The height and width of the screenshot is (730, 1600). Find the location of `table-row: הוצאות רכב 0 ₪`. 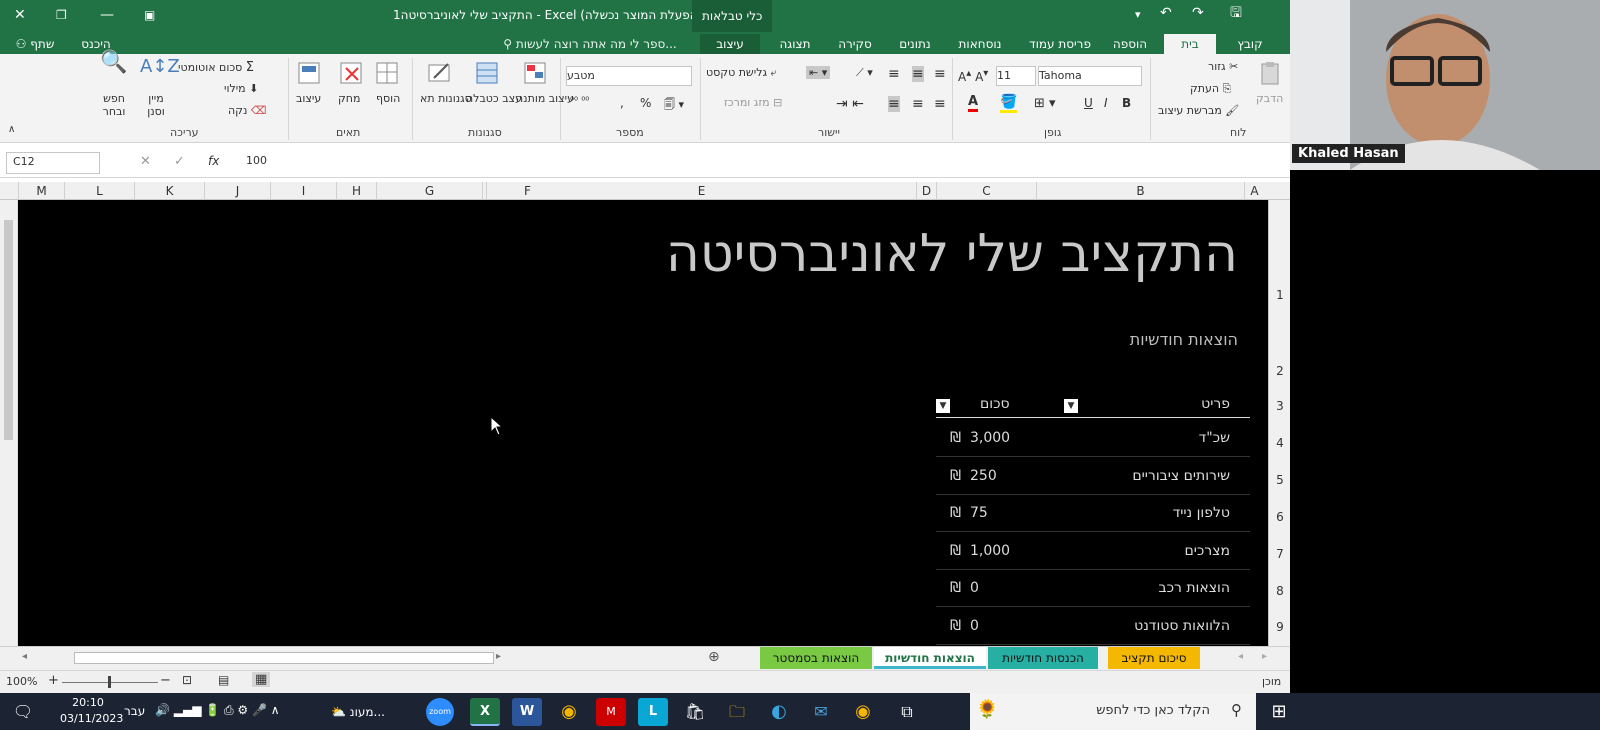

table-row: הוצאות רכב 0 ₪ is located at coordinates (1093, 588).